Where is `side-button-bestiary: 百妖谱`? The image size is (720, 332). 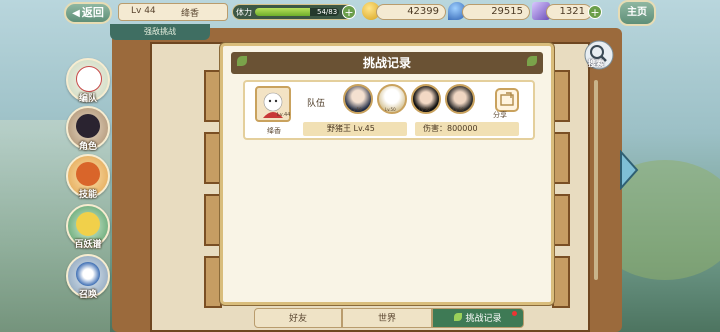 side-button-bestiary: 百妖谱 is located at coordinates (88, 227).